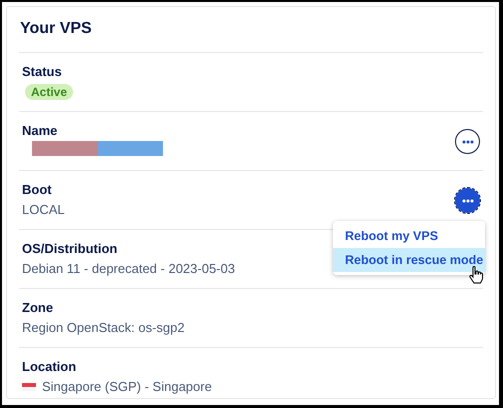 The width and height of the screenshot is (503, 408). Describe the element at coordinates (56, 29) in the screenshot. I see `card-title: Your VPS` at that location.